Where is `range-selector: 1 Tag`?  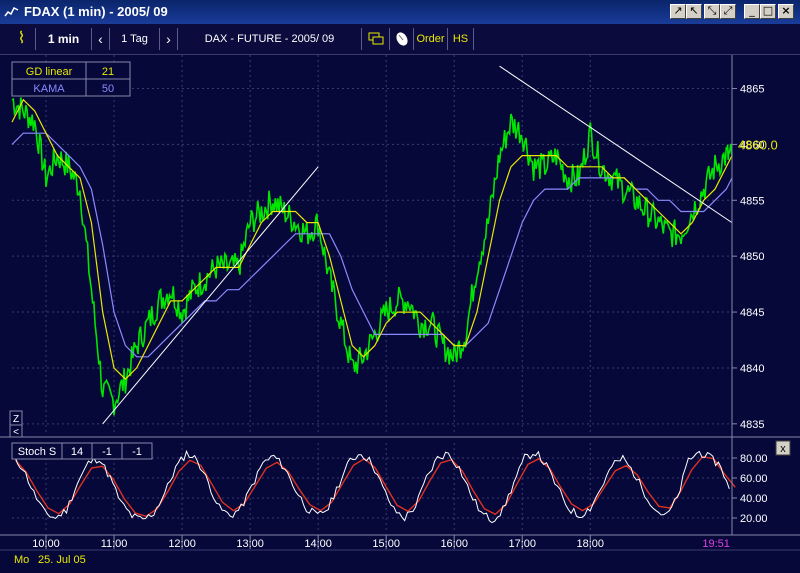 range-selector: 1 Tag is located at coordinates (135, 39).